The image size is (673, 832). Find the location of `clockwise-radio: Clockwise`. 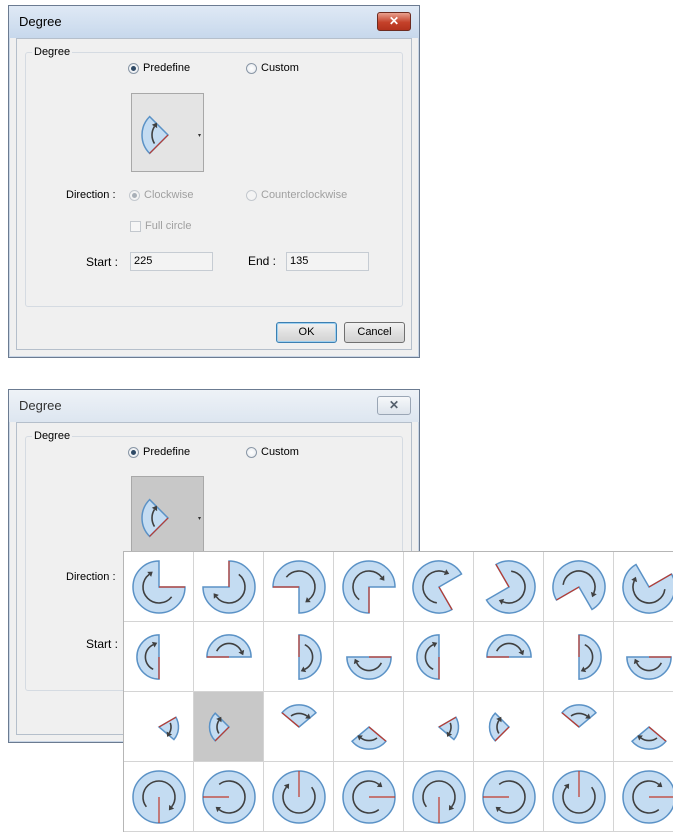

clockwise-radio: Clockwise is located at coordinates (161, 195).